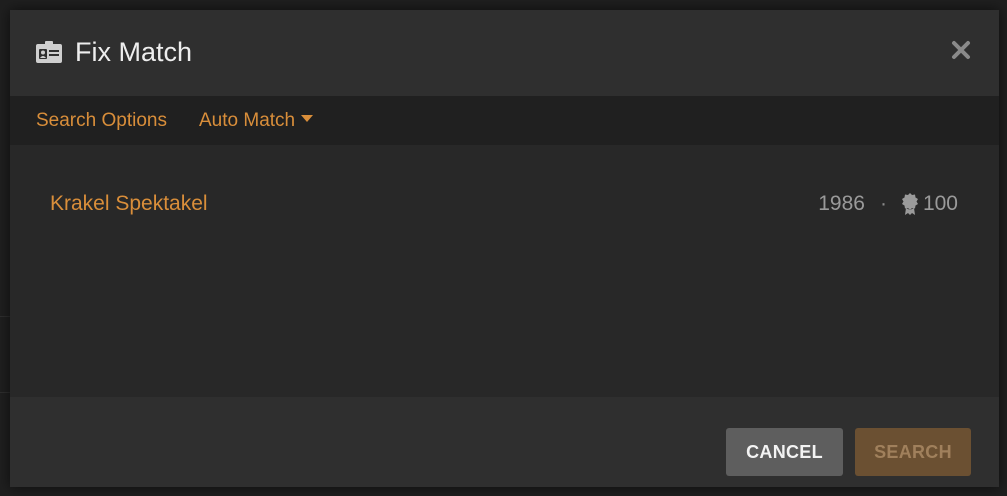  Describe the element at coordinates (504, 203) in the screenshot. I see `match-result-item: Krakel Spektakel 1986 · 100` at that location.